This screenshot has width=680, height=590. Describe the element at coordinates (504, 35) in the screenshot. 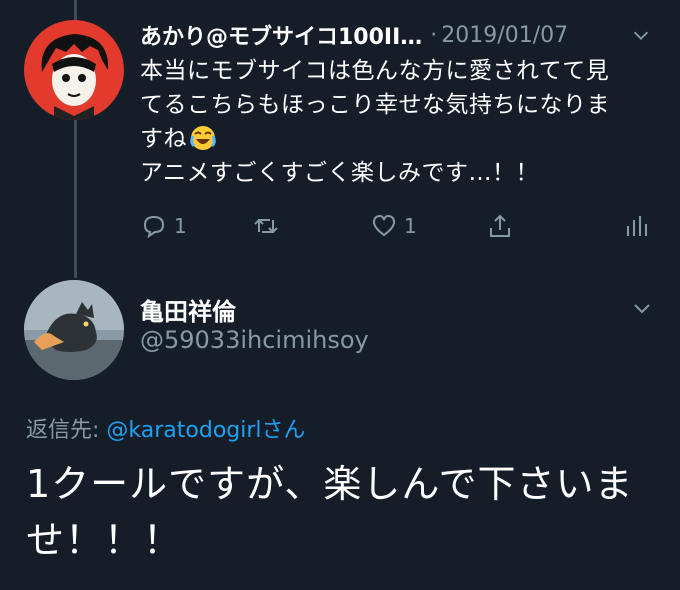

I see `tweet-date: 2019/01/07` at that location.